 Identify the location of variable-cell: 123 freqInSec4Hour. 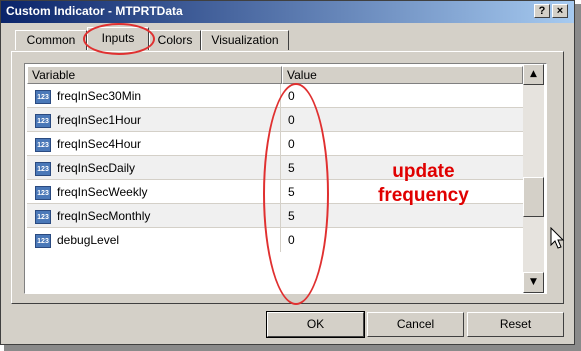
(88, 144).